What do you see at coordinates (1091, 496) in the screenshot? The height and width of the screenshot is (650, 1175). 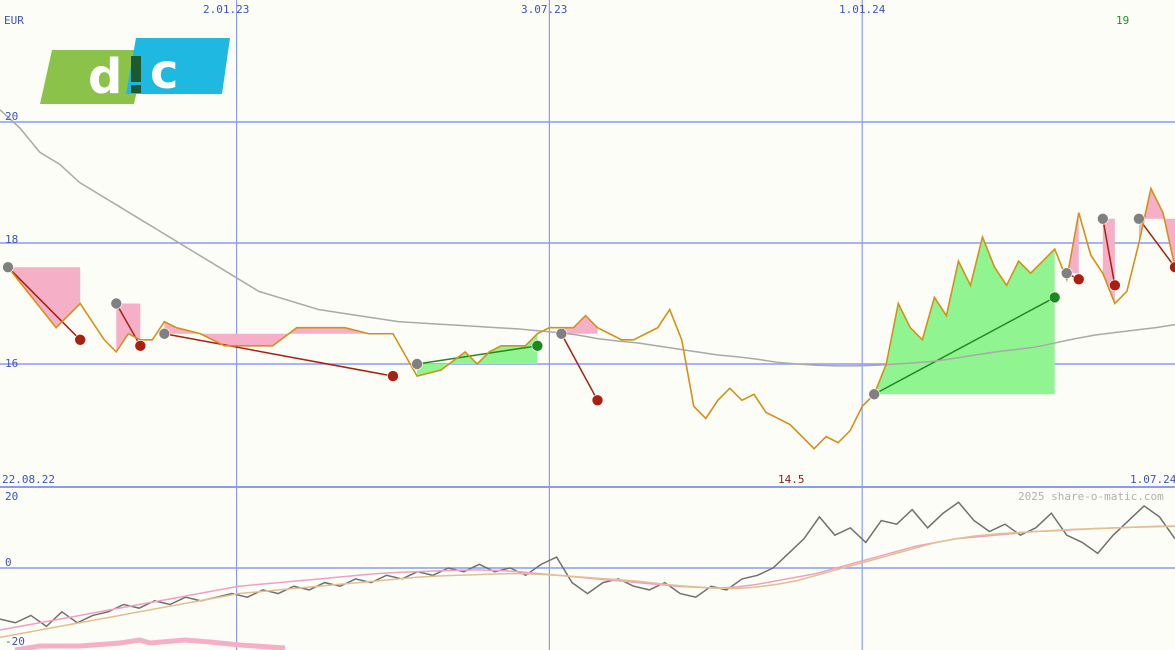 I see `watermark: 2025 share-o-matic.com` at bounding box center [1091, 496].